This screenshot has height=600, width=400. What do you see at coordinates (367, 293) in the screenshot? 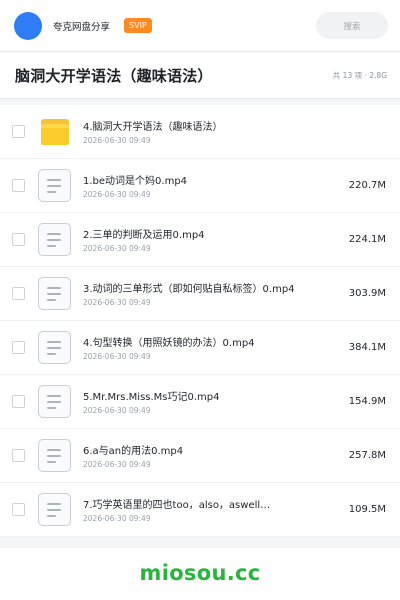
I see `file-size: 303.9M` at bounding box center [367, 293].